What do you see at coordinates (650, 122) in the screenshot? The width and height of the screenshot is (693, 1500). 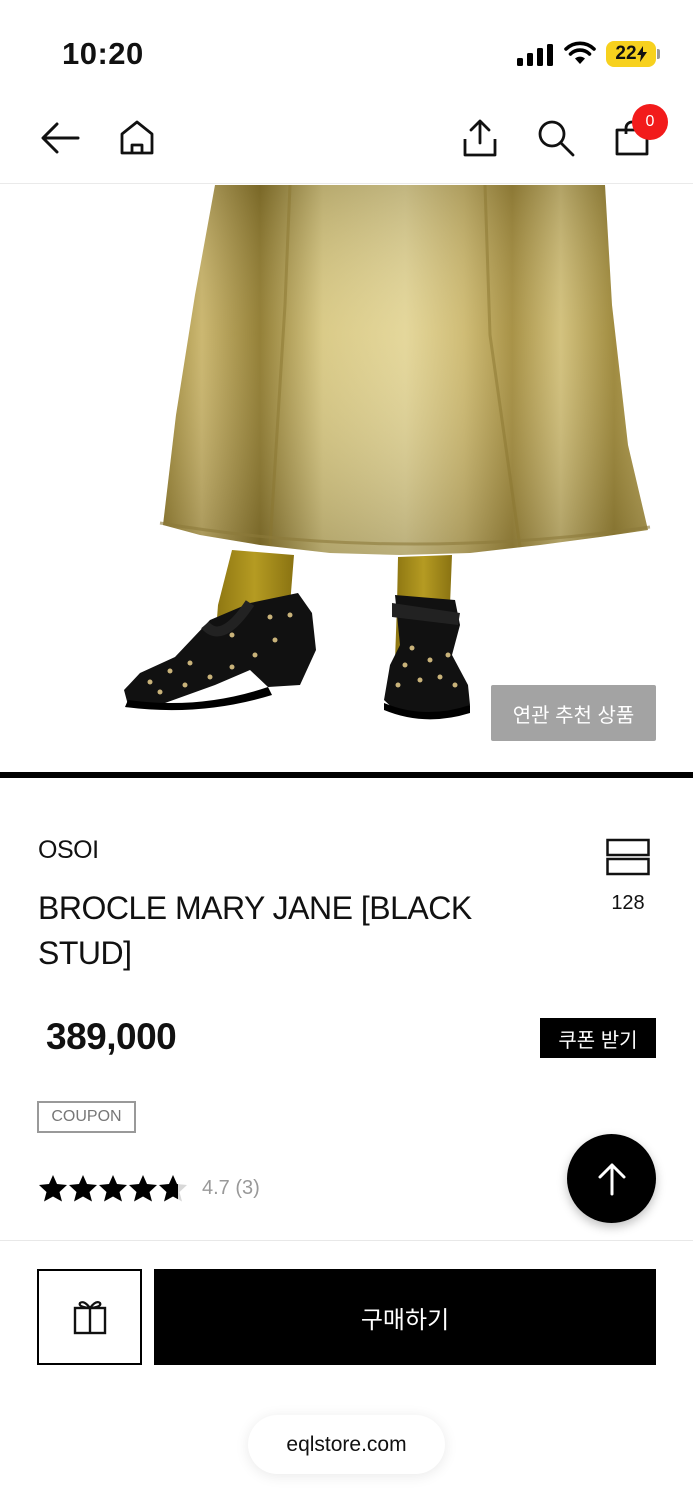 I see `cart-count-badge: 0` at bounding box center [650, 122].